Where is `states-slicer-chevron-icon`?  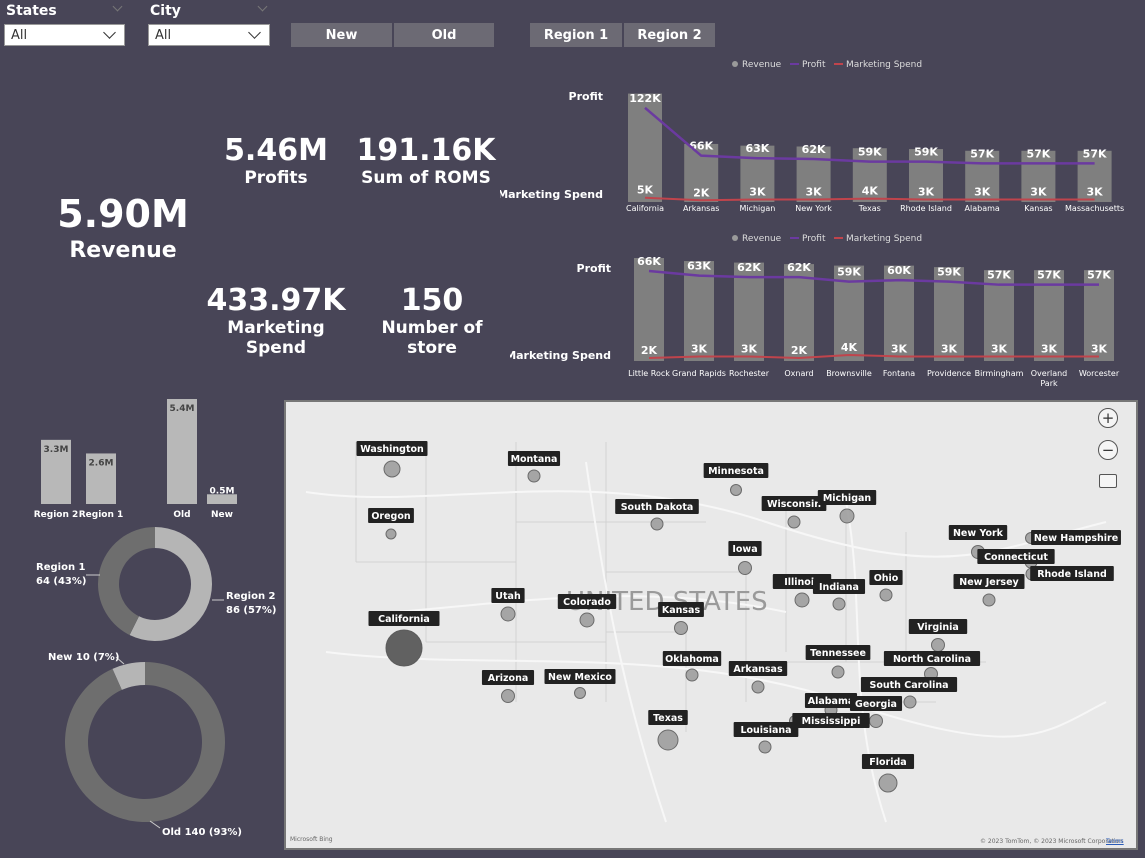 states-slicer-chevron-icon is located at coordinates (117, 6).